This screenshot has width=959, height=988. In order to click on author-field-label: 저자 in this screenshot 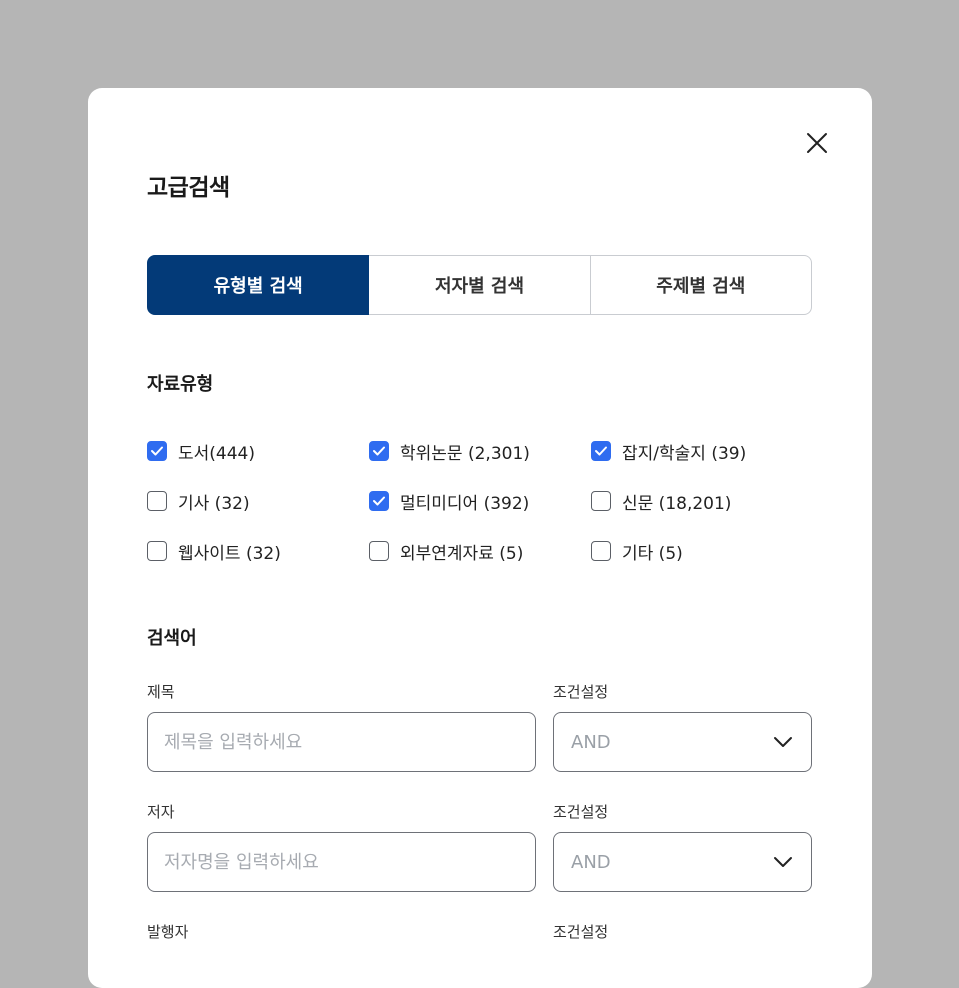, I will do `click(161, 812)`.